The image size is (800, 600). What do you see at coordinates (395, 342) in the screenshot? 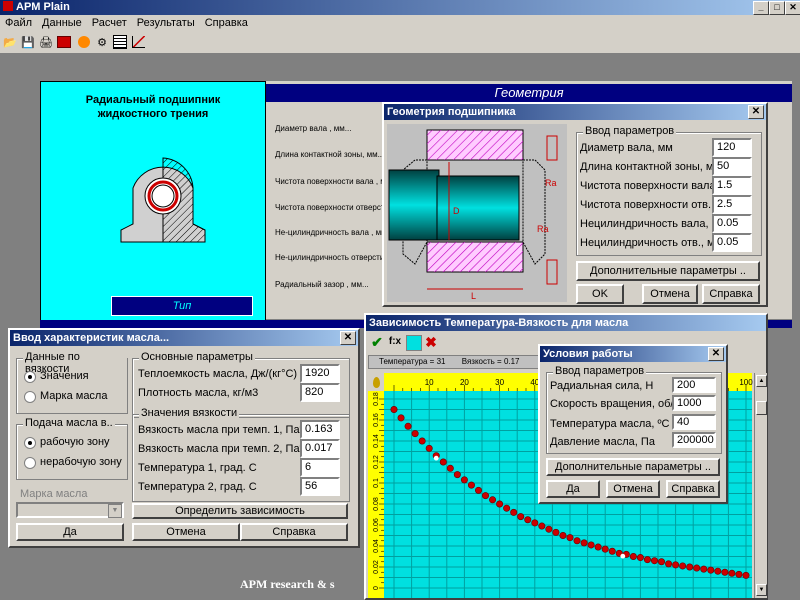
I see `function-icon: f:x` at bounding box center [395, 342].